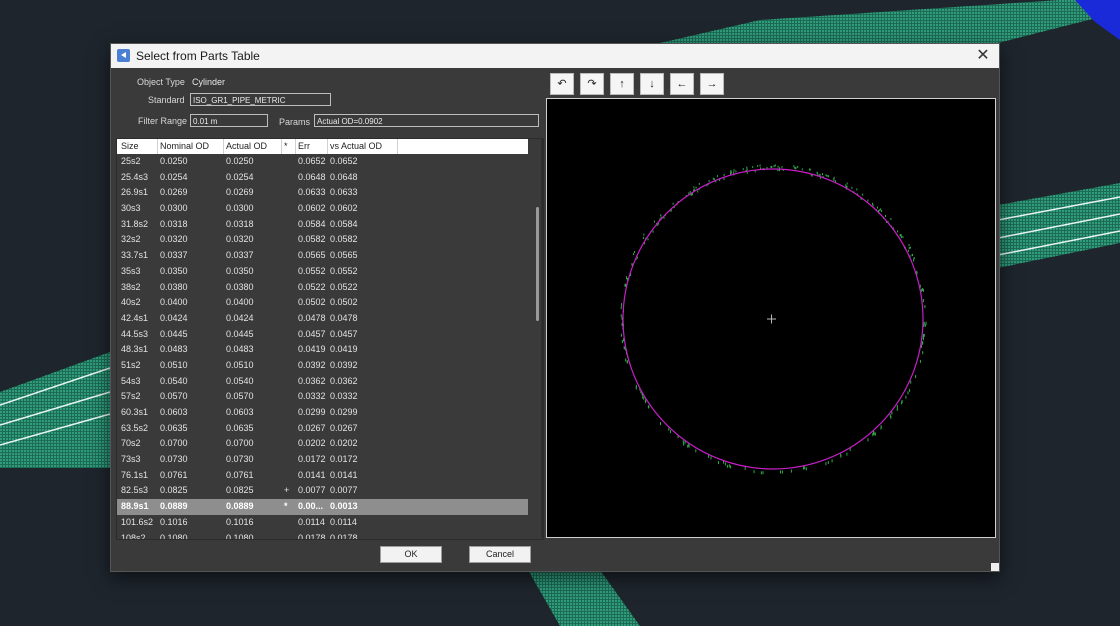 The width and height of the screenshot is (1120, 626). I want to click on table-row: 73s3 0.0730 0.0730 0.0172 0.0172, so click(322, 460).